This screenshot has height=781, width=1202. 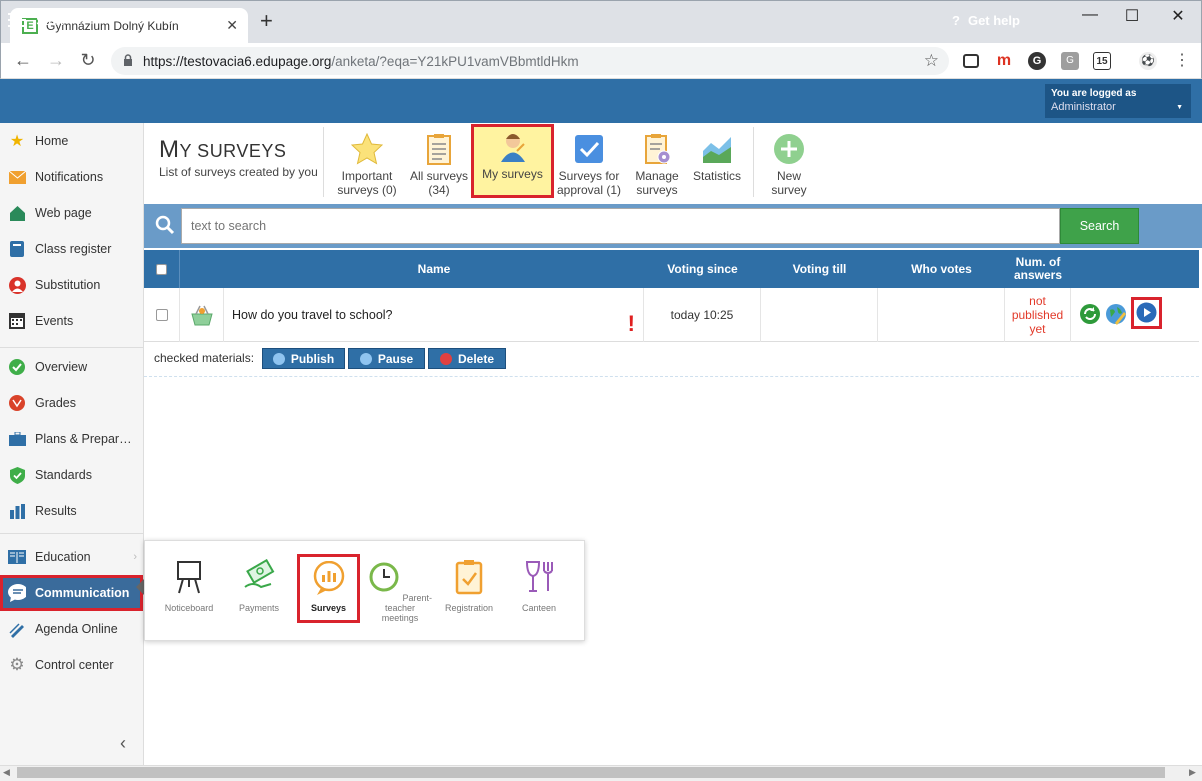 I want to click on all-surveys-button: All surveys (34), so click(x=439, y=163).